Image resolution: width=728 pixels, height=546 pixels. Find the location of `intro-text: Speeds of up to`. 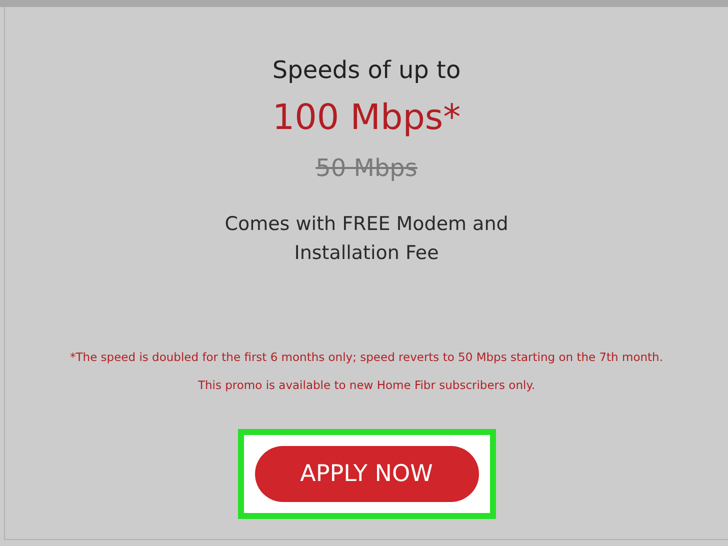

intro-text: Speeds of up to is located at coordinates (366, 70).